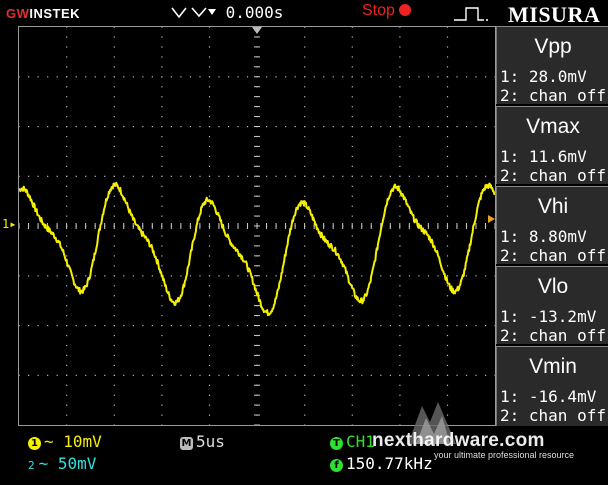 This screenshot has height=485, width=608. Describe the element at coordinates (543, 76) in the screenshot. I see `measure-ch1-value: 1: 28.0mV` at that location.